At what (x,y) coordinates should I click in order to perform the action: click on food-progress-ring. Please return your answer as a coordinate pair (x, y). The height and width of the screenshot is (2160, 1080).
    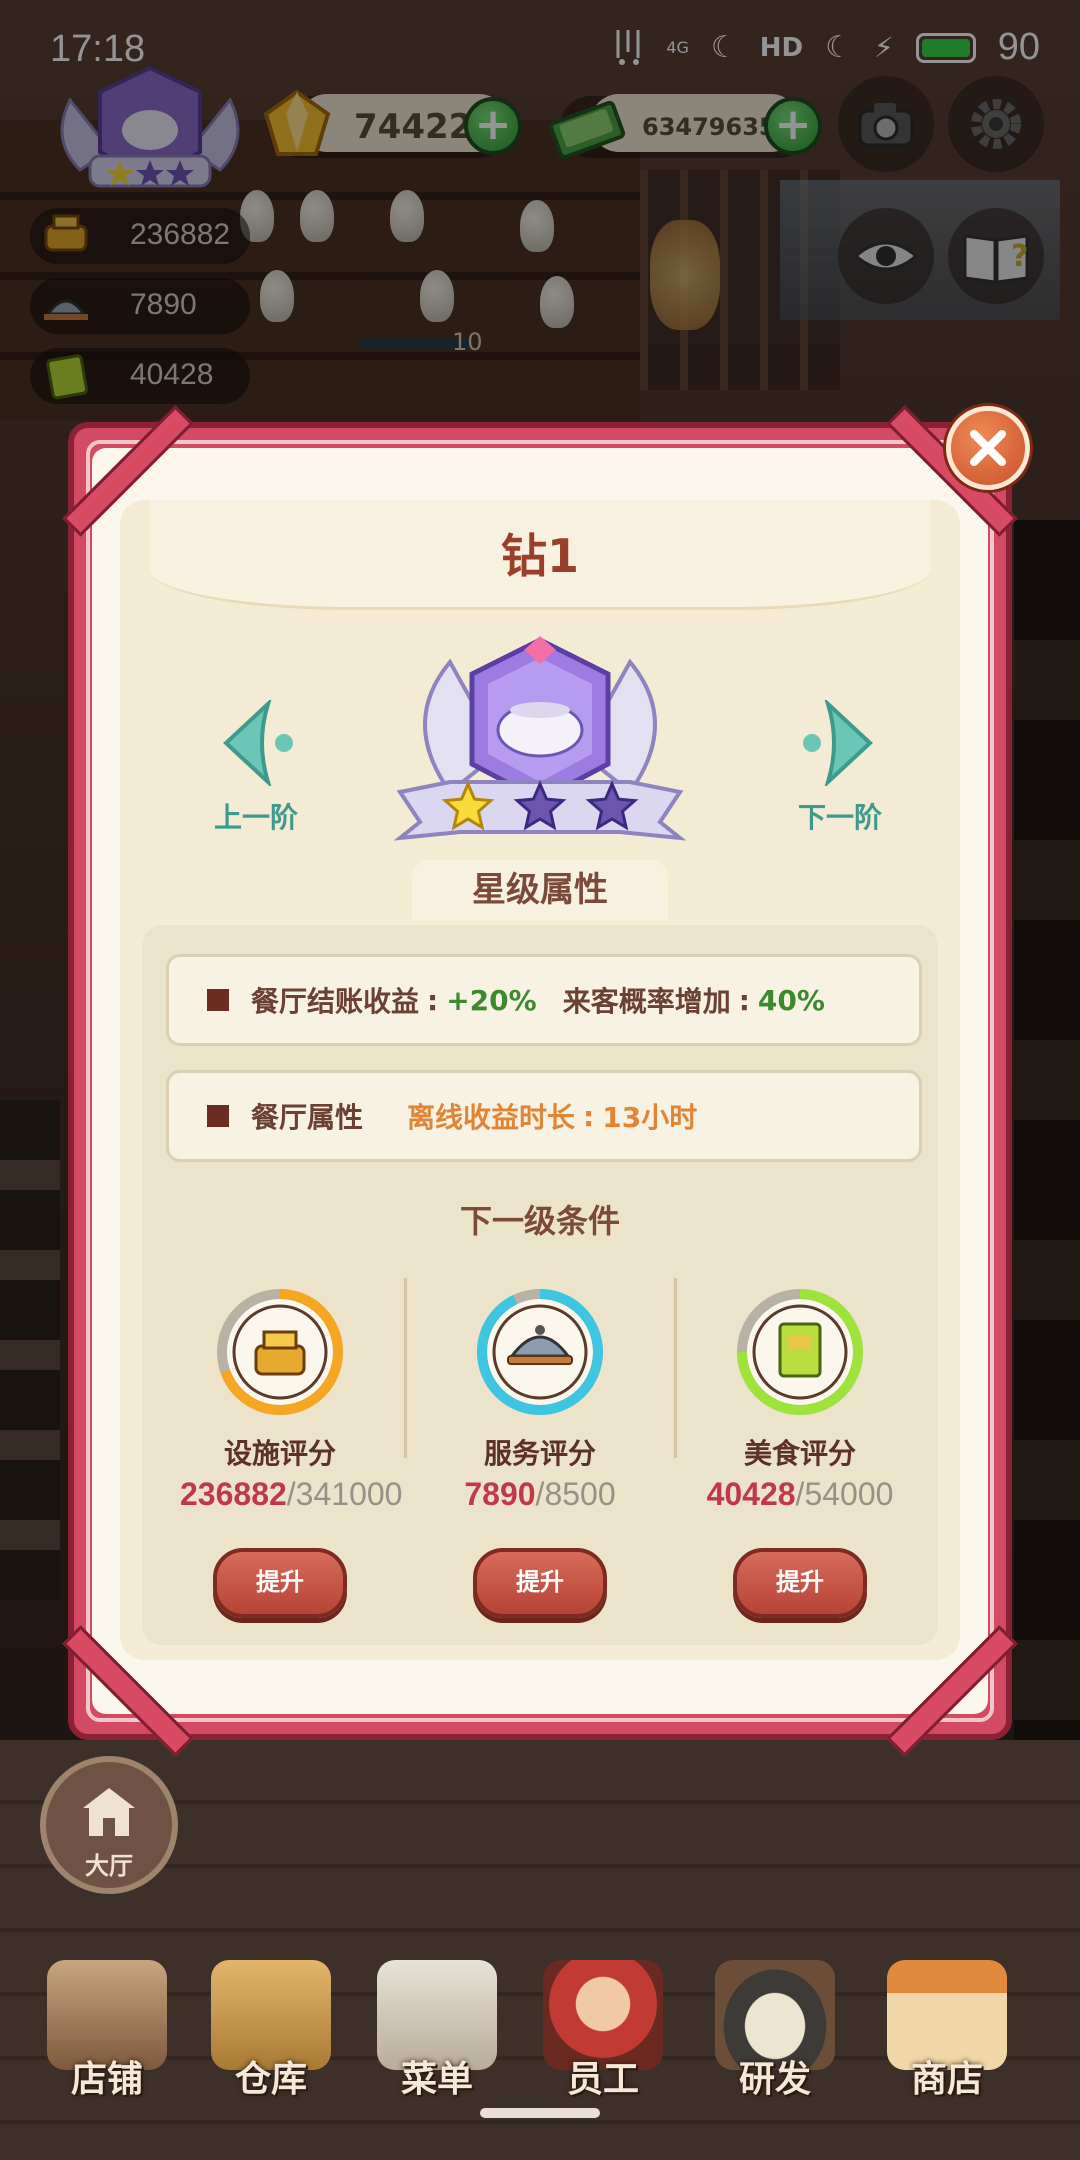
    Looking at the image, I should click on (800, 1352).